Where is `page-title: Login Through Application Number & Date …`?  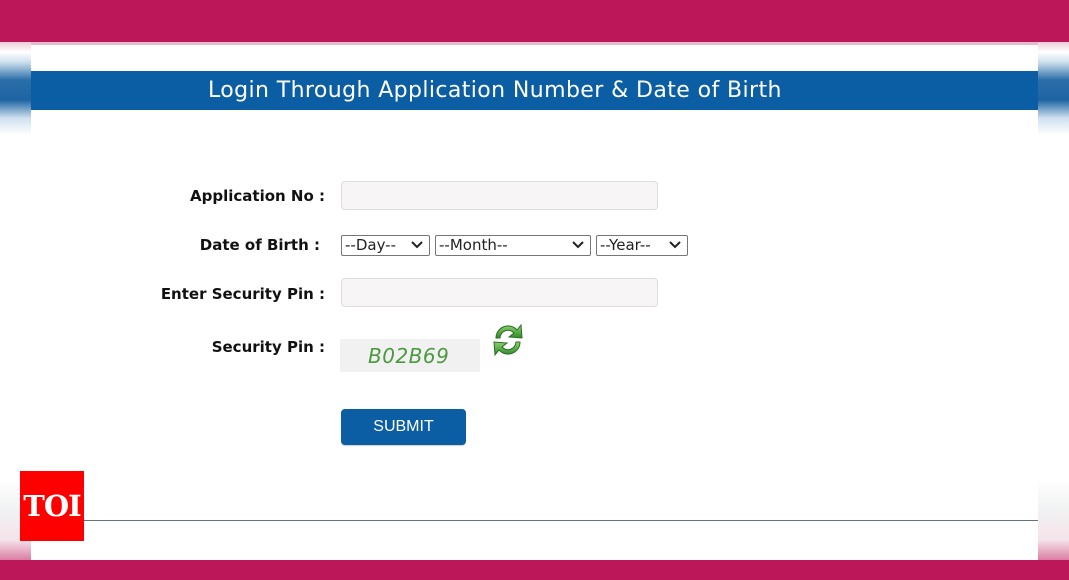 page-title: Login Through Application Number & Date … is located at coordinates (495, 90).